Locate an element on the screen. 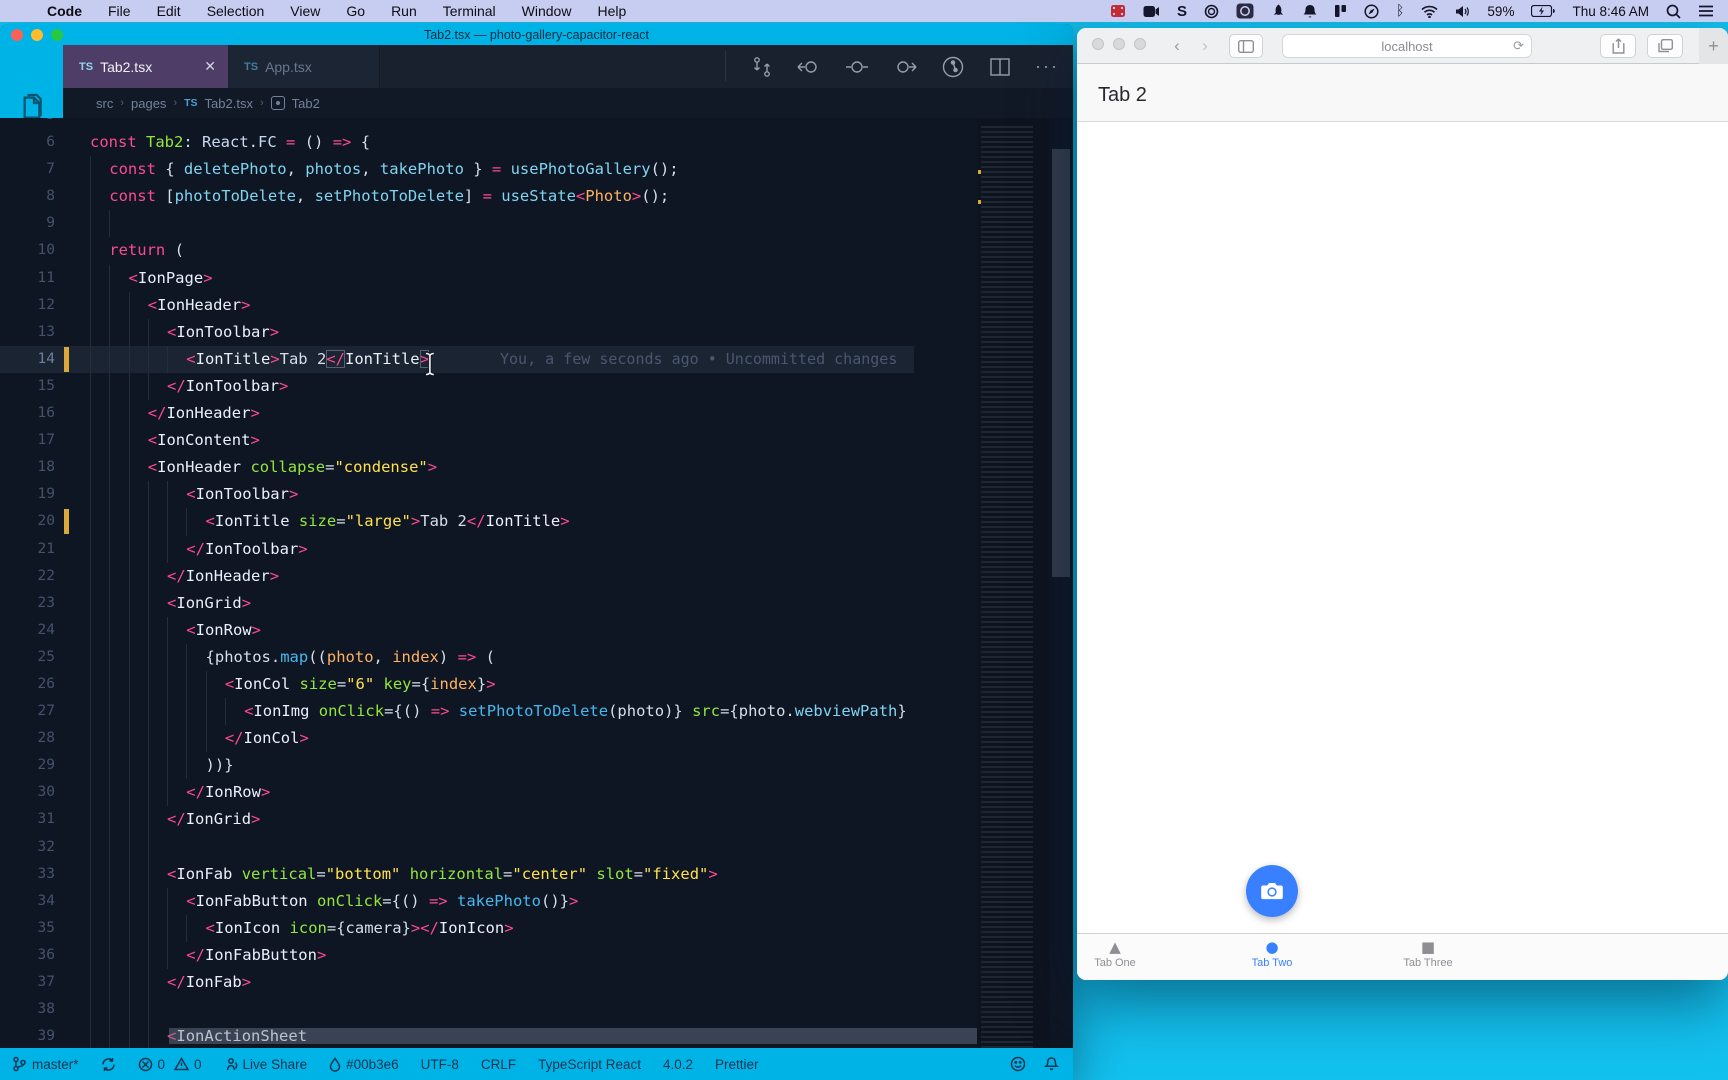 The image size is (1728, 1080). shush-icon: S is located at coordinates (1182, 11).